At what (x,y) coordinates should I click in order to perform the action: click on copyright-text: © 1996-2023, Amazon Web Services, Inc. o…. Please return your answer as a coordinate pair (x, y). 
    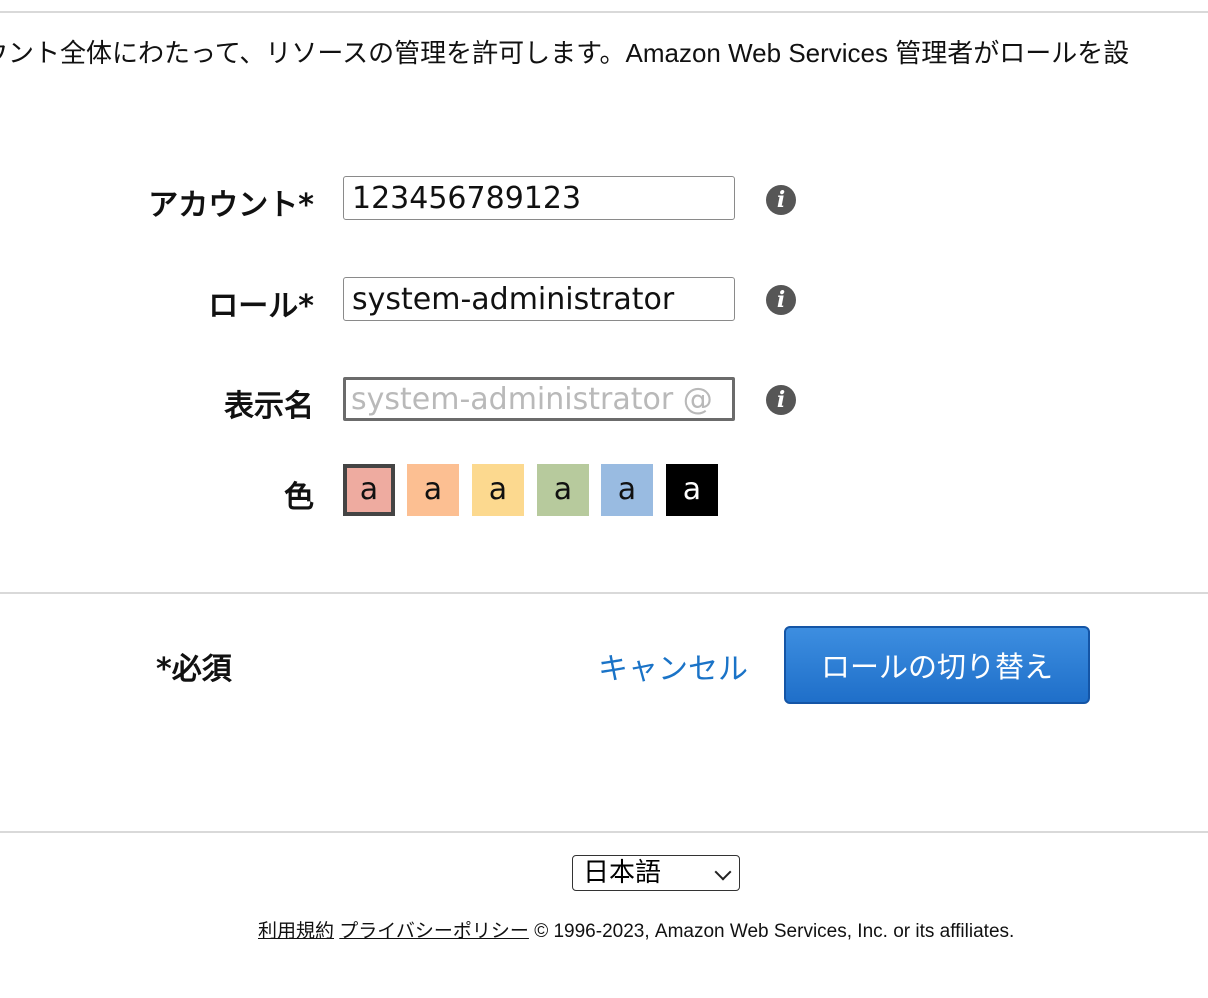
    Looking at the image, I should click on (774, 931).